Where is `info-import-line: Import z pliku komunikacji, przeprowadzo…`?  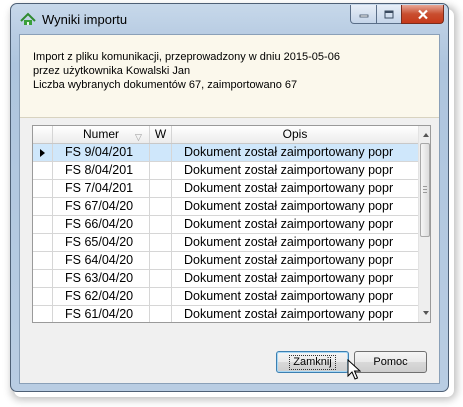
info-import-line: Import z pliku komunikacji, przeprowadzo… is located at coordinates (186, 57).